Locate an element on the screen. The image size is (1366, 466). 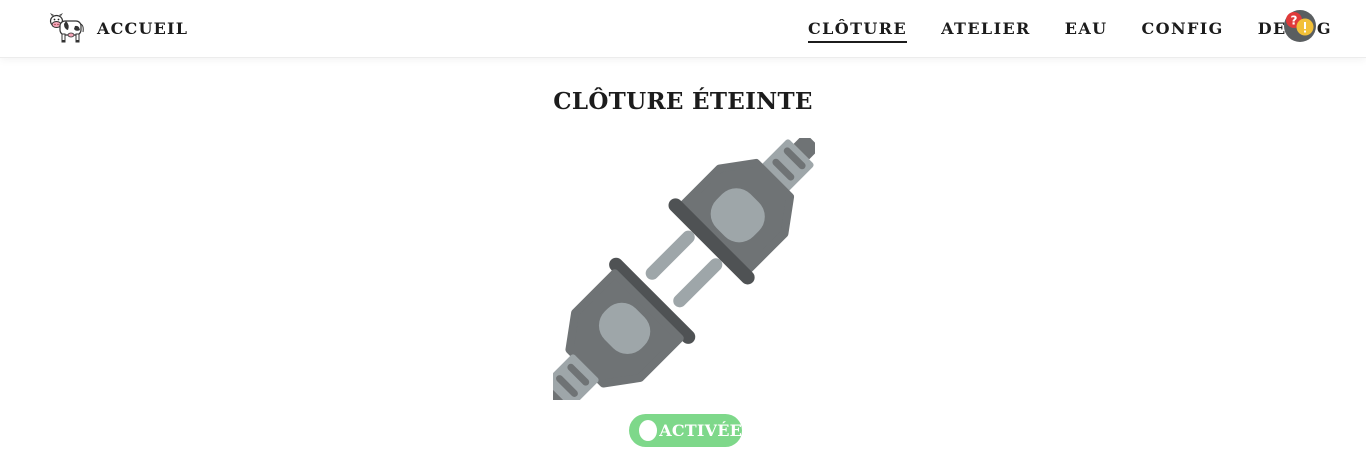
status-question-warning-icon: ? is located at coordinates (1300, 26).